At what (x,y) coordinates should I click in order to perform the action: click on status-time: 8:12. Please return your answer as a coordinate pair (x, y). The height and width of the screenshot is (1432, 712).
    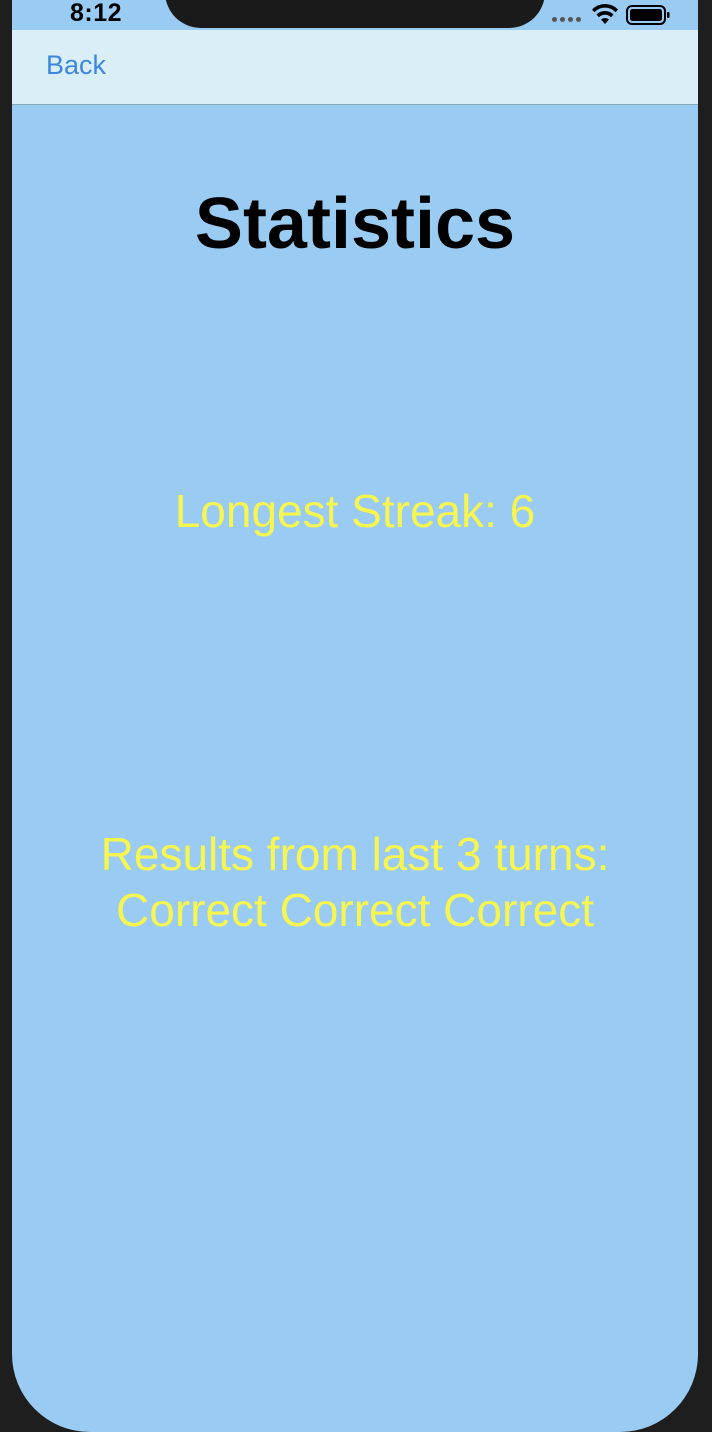
    Looking at the image, I should click on (96, 13).